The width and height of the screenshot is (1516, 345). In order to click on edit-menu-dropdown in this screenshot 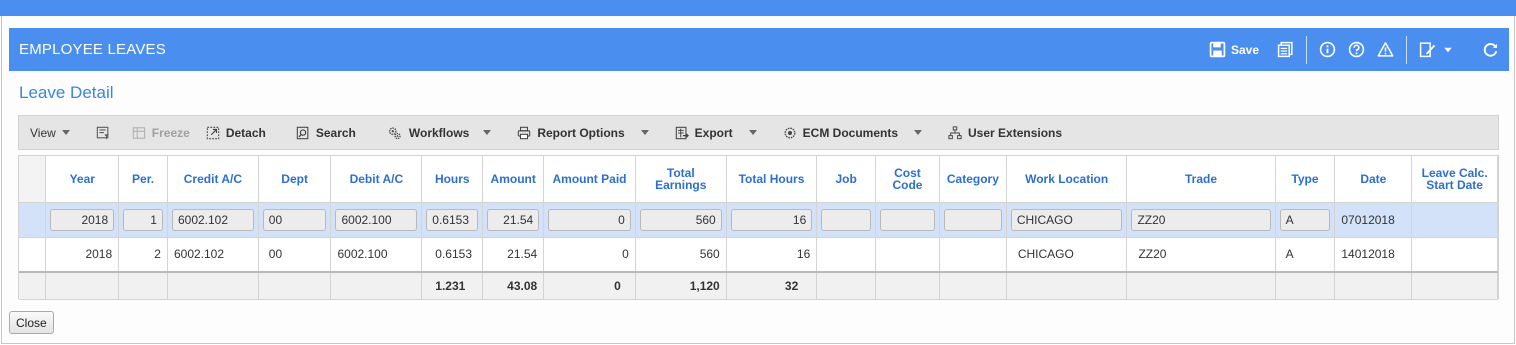, I will do `click(1449, 50)`.